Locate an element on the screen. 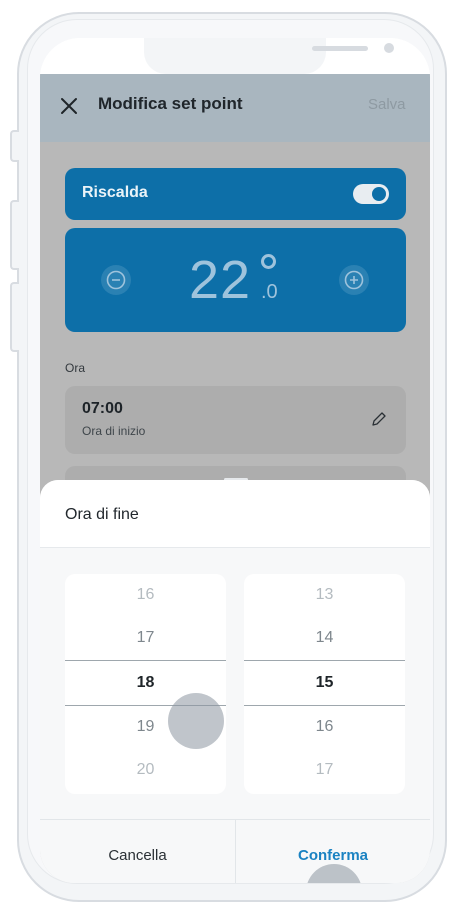 This screenshot has width=449, height=907. toggle-knob is located at coordinates (379, 194).